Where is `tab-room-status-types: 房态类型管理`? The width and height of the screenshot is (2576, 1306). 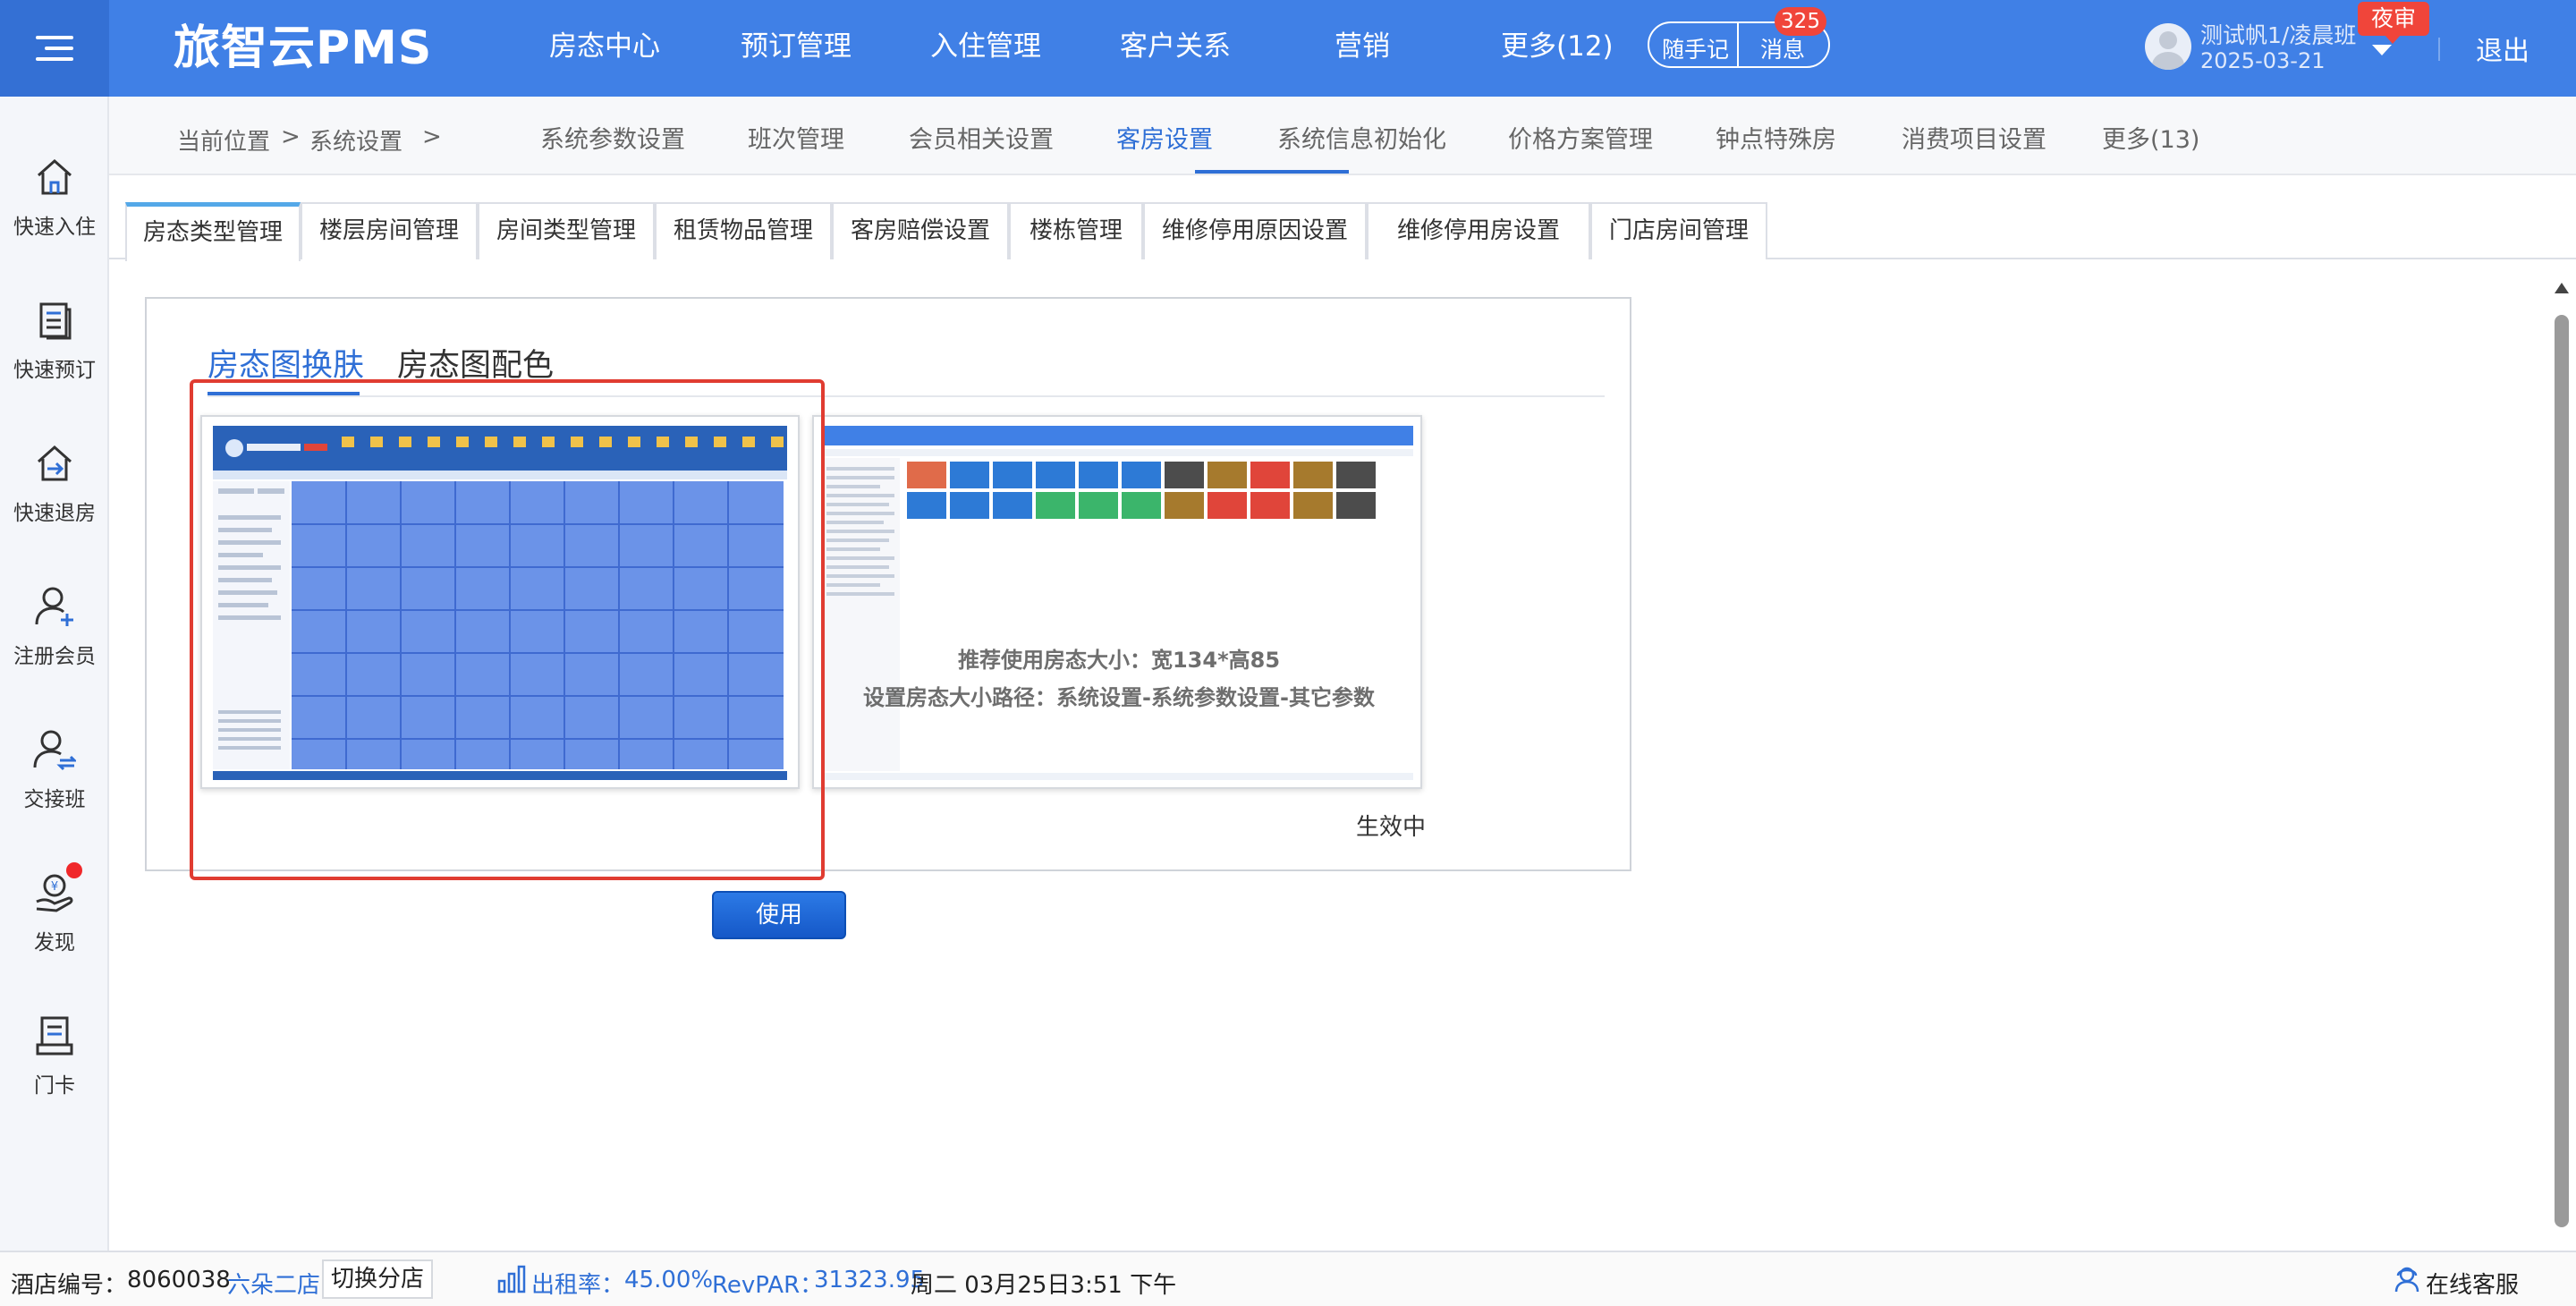 tab-room-status-types: 房态类型管理 is located at coordinates (213, 232).